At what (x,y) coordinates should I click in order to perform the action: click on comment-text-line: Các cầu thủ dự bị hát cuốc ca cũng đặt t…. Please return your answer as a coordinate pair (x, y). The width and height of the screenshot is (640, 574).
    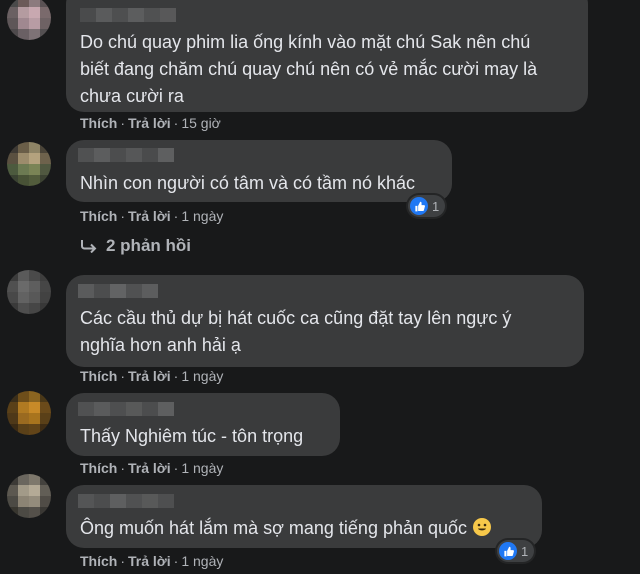
    Looking at the image, I should click on (296, 318).